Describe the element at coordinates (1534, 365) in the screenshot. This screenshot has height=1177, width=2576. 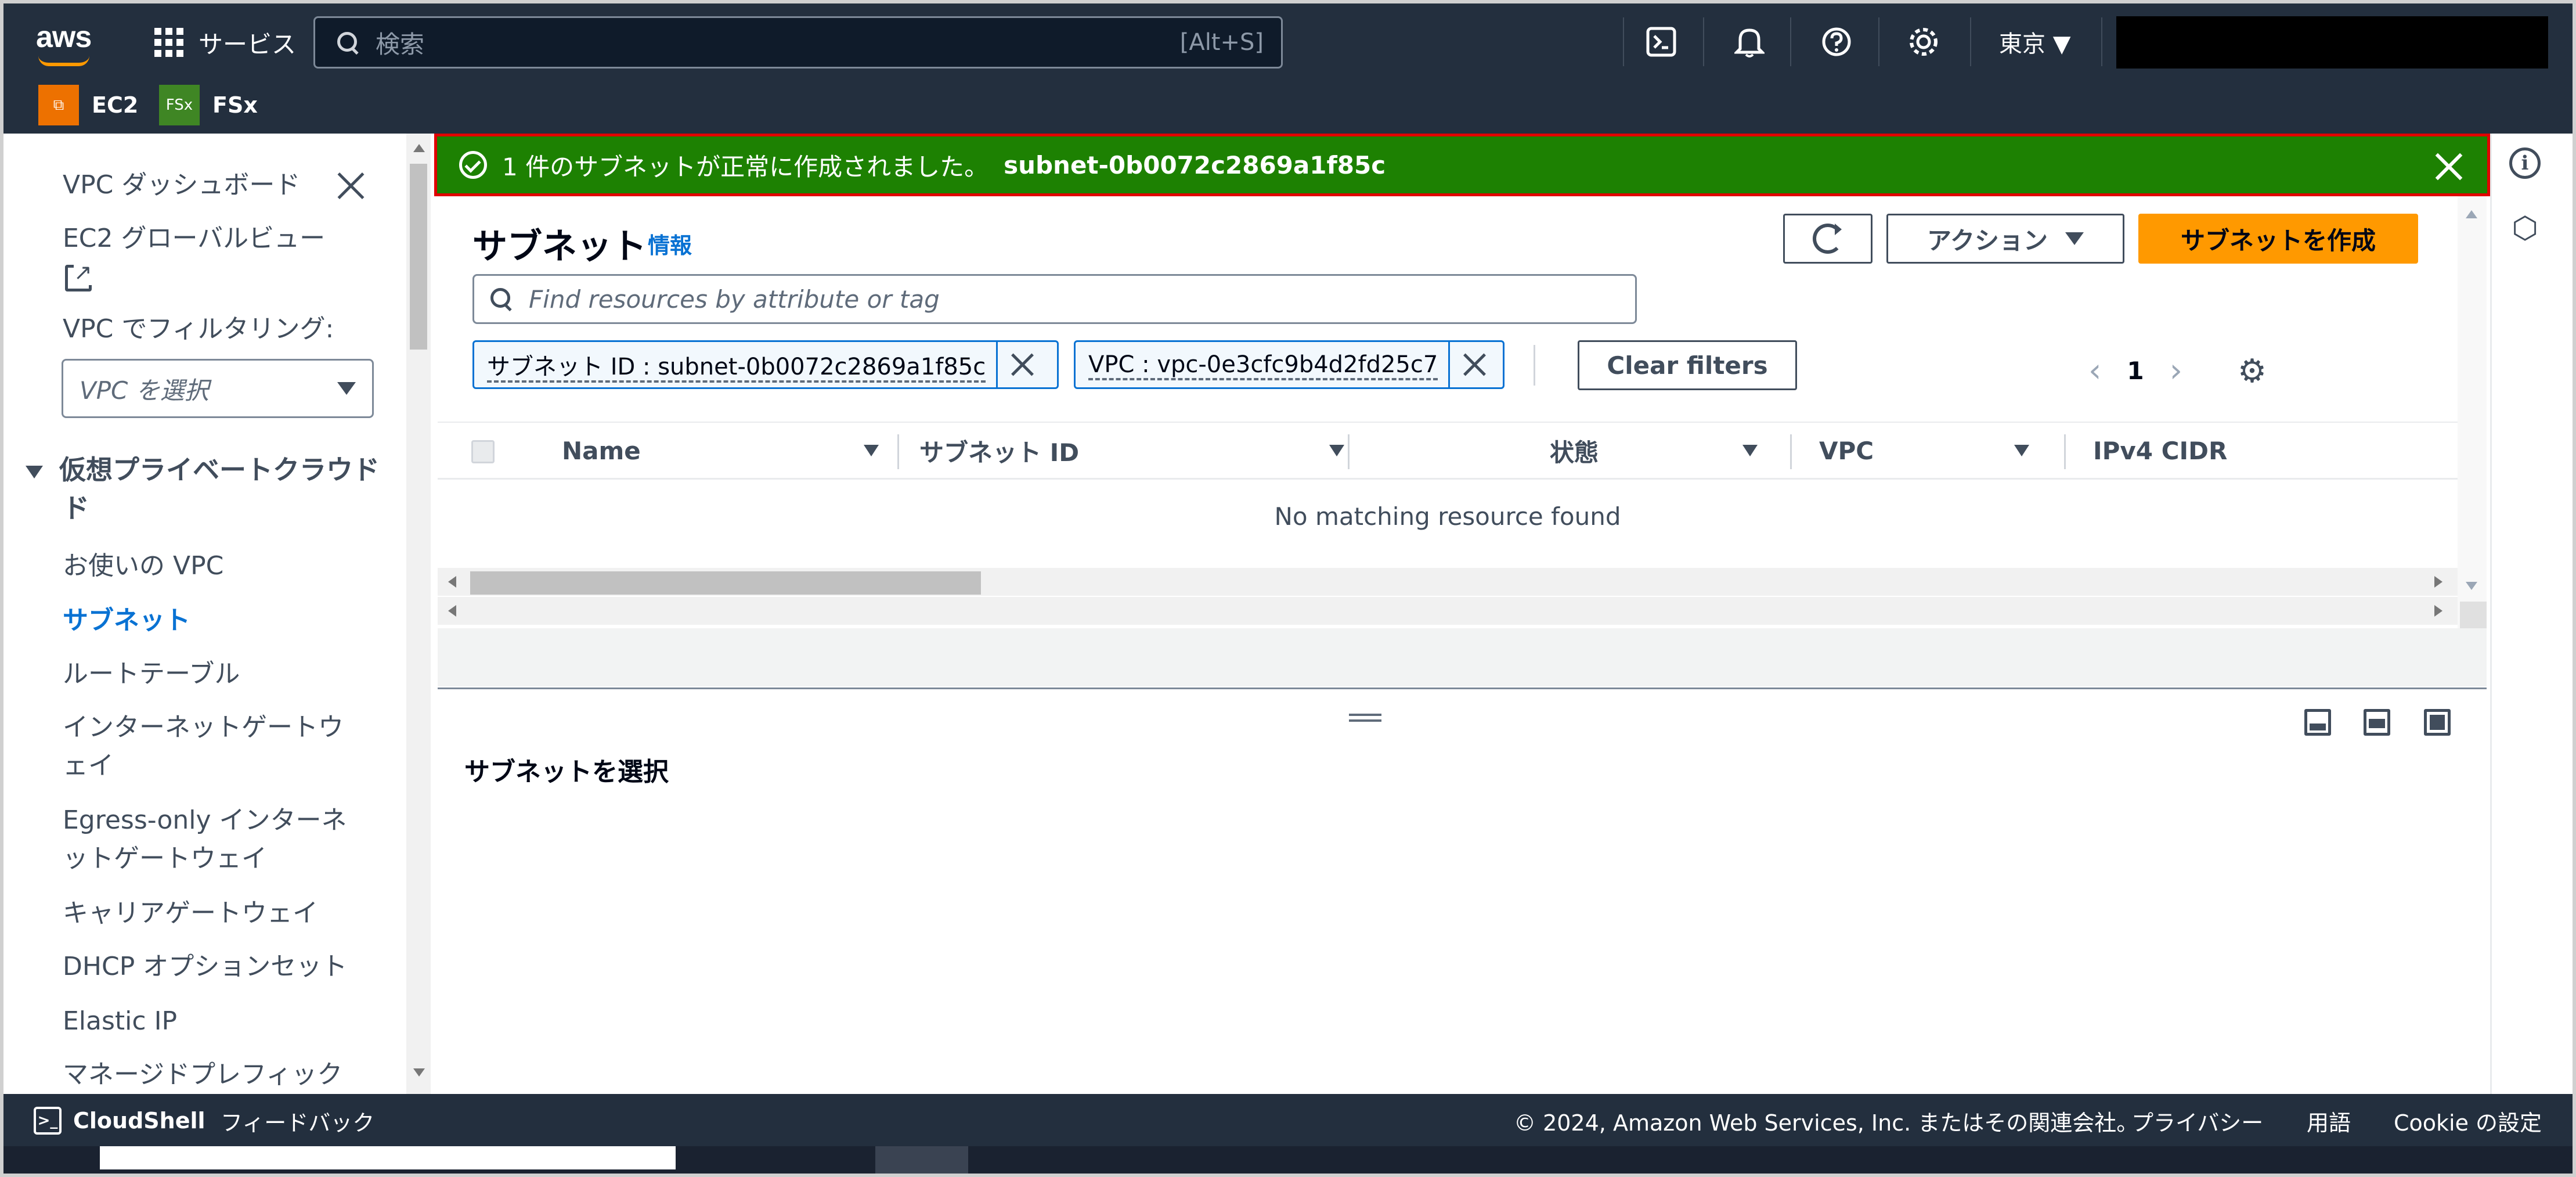
I see `token-divider` at that location.